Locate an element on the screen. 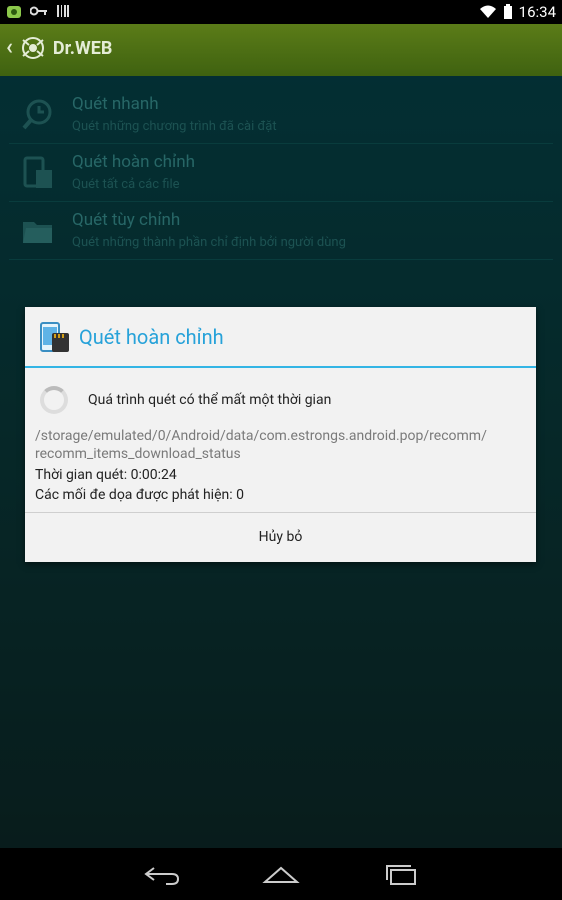 The image size is (562, 900). threats-row: Các mối đe dọa được phát hiện: 0 is located at coordinates (139, 495).